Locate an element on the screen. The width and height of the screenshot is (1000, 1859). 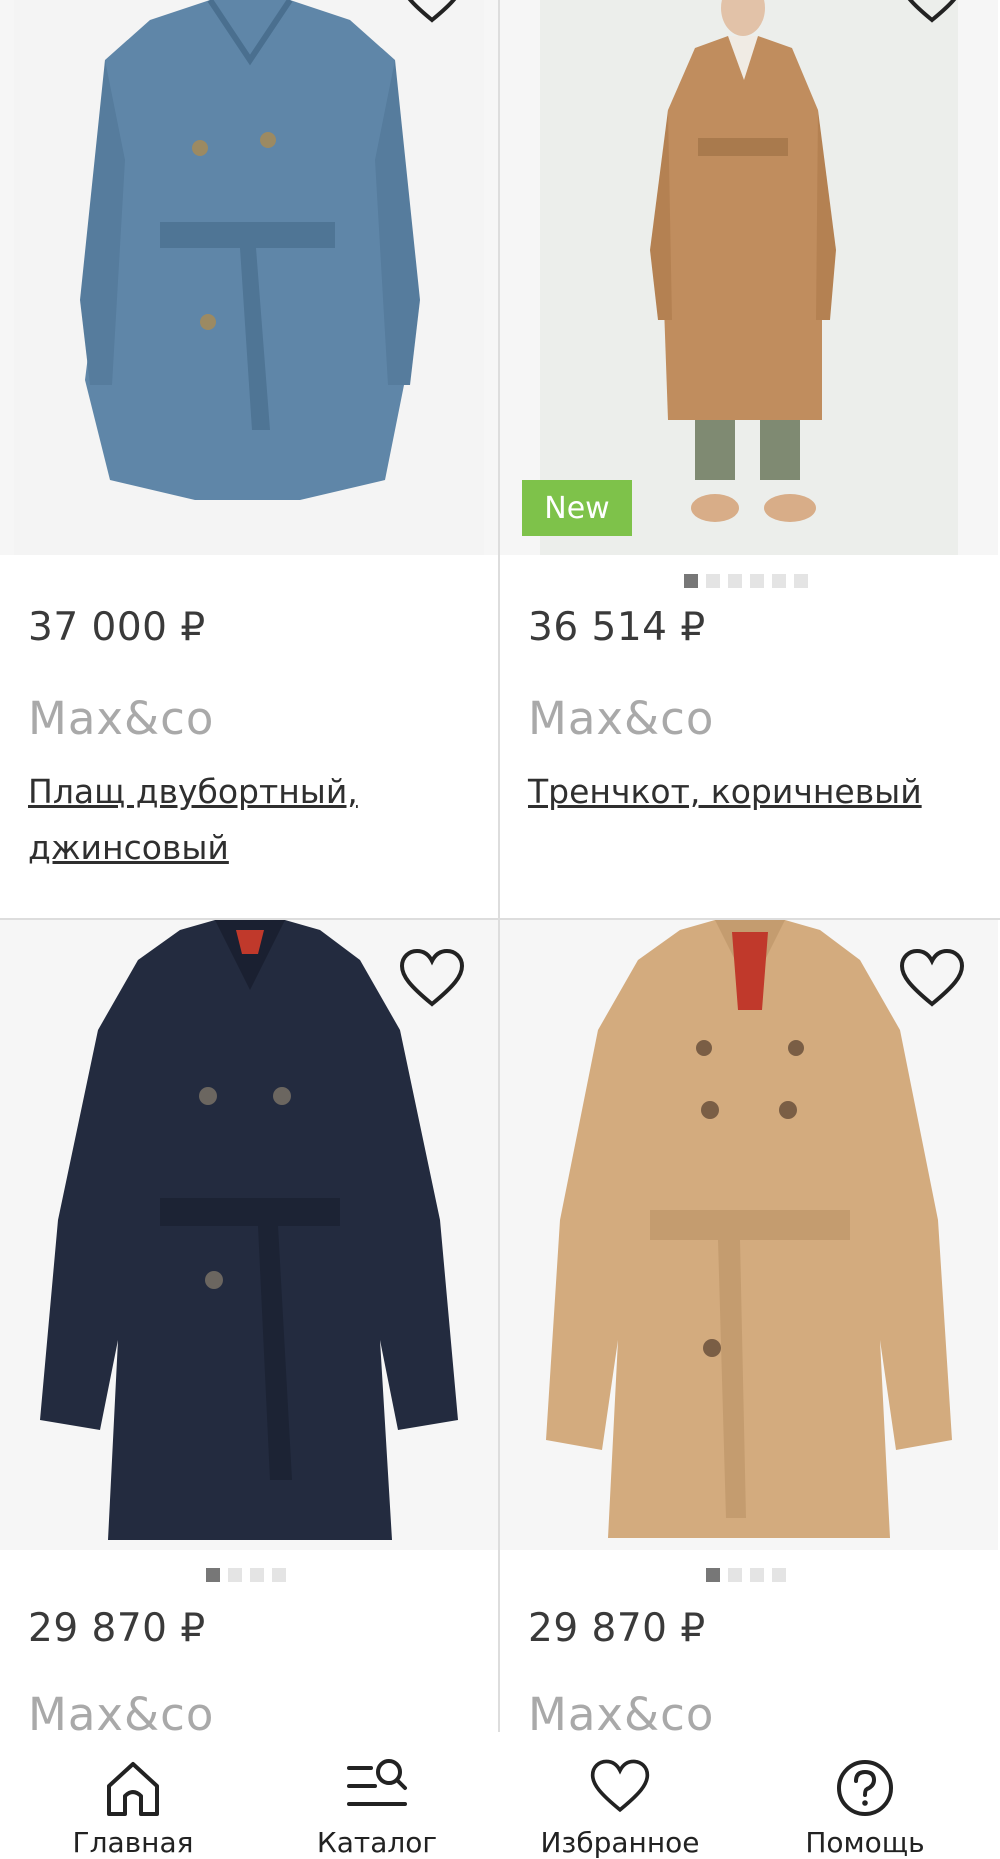
bottom-tab-bar: Главная Каталог Избранное Помощь is located at coordinates (500, 1795).